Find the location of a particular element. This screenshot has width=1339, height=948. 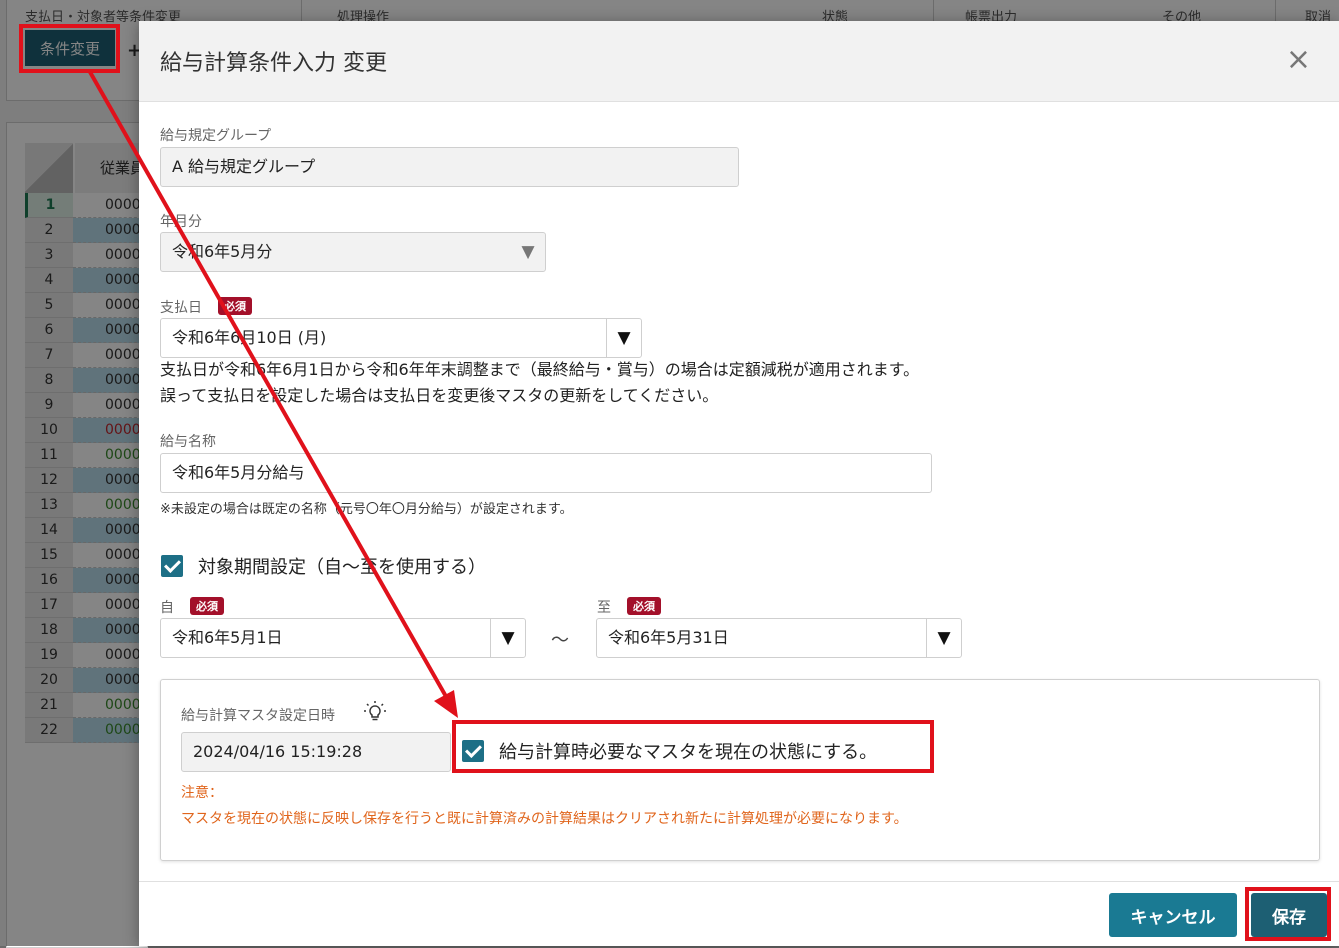

to-date-field: 令和6年5月31日 ▼ is located at coordinates (779, 638).